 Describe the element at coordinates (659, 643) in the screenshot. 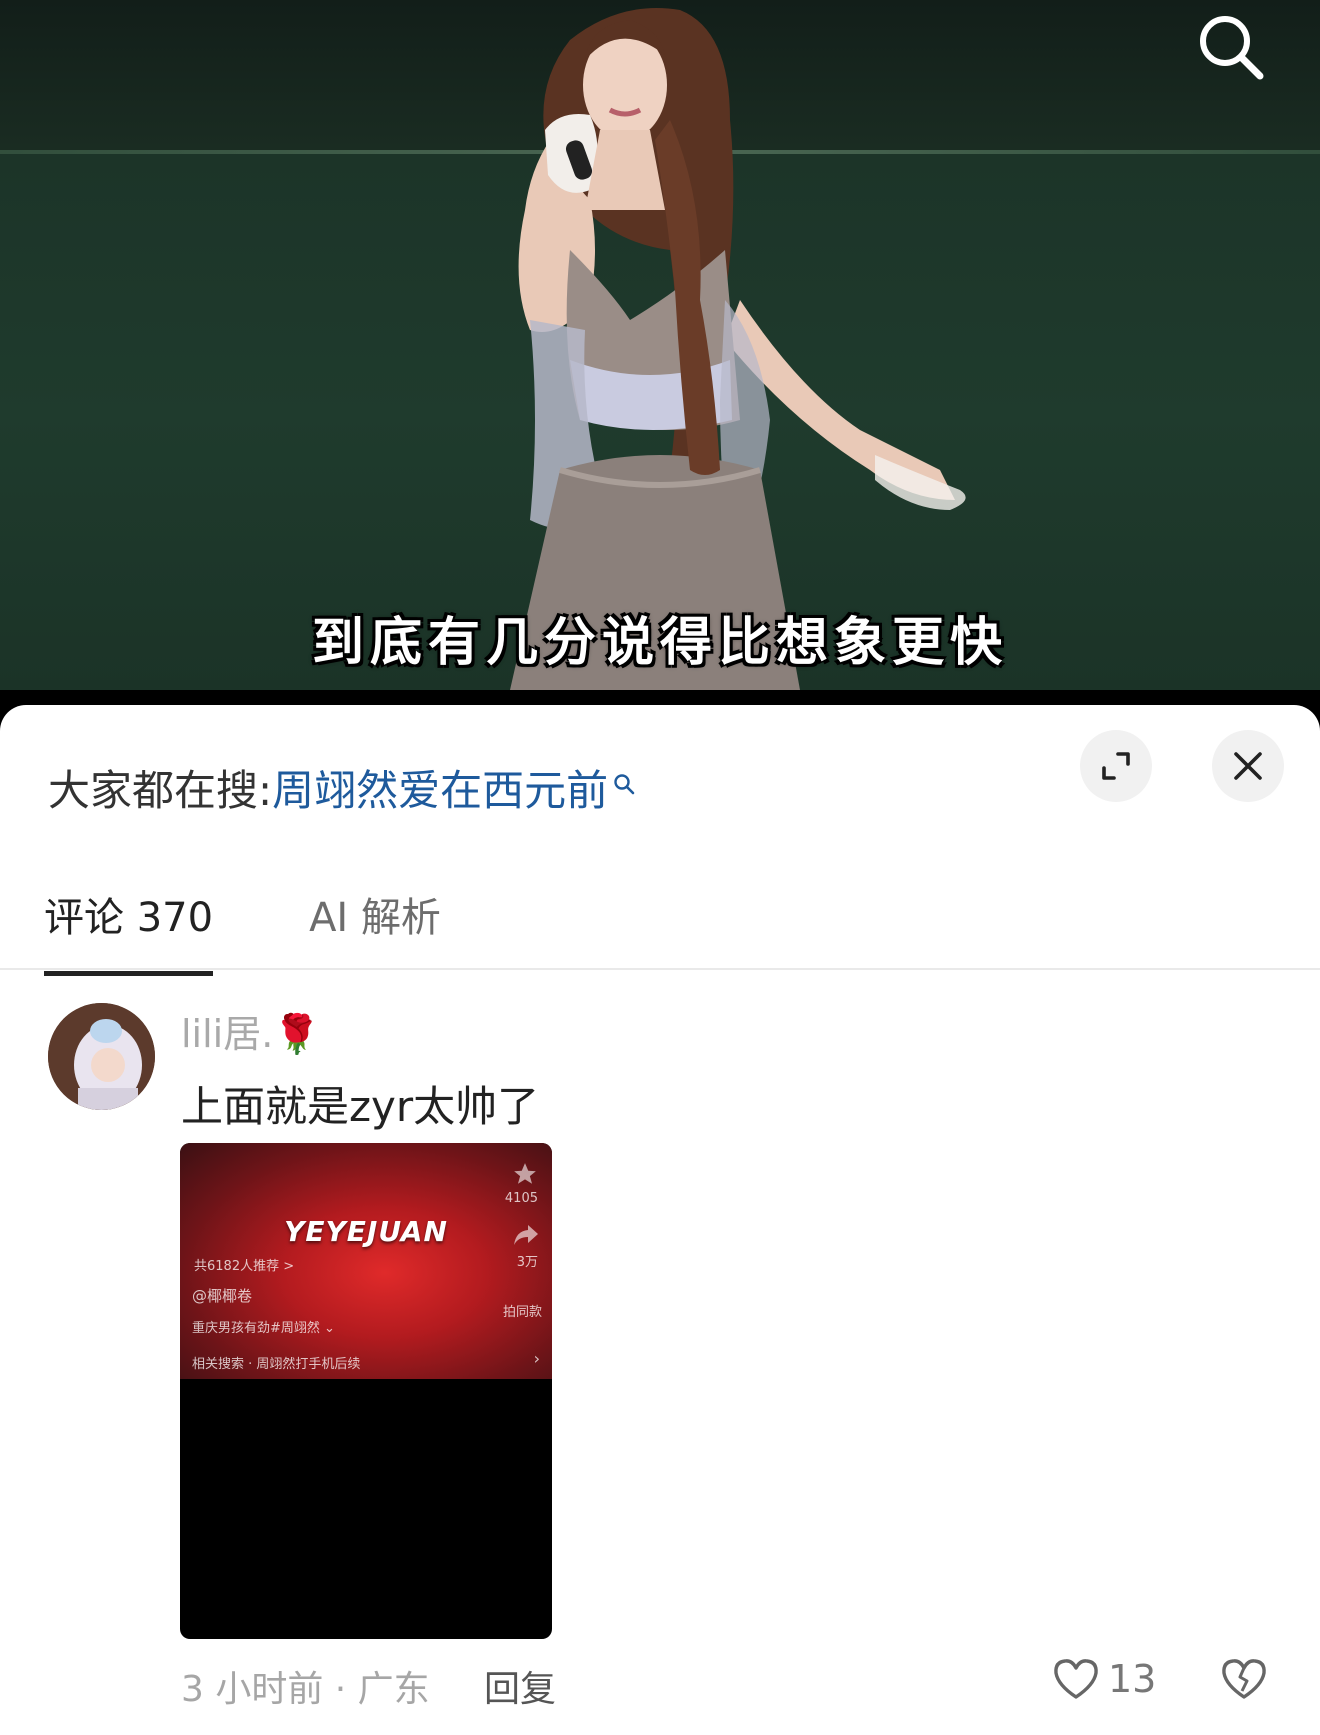

I see `video-subtitle: 到底有几分说得比想象更快` at that location.